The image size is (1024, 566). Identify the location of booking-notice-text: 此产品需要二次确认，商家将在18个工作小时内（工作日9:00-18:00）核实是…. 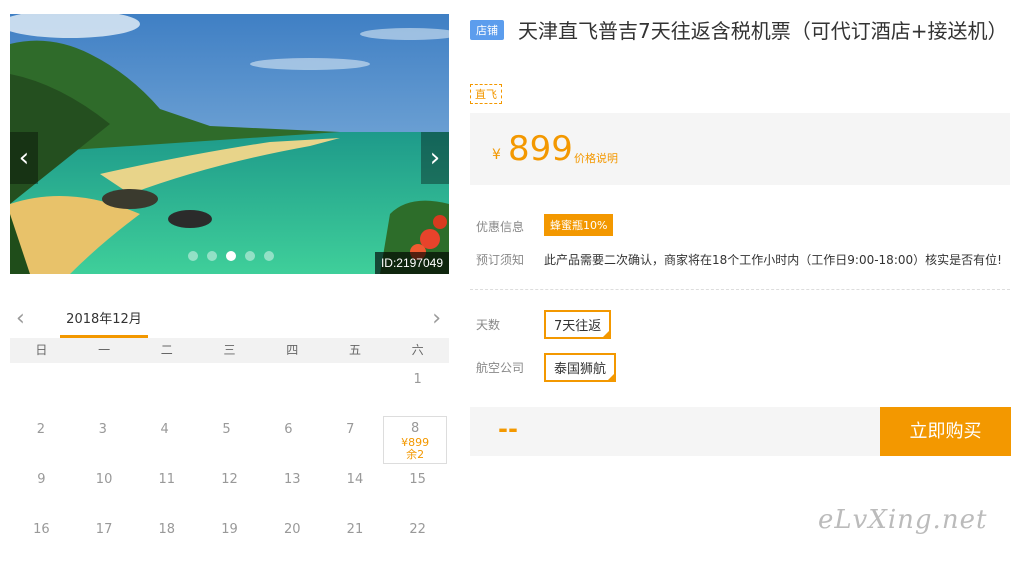
(773, 260).